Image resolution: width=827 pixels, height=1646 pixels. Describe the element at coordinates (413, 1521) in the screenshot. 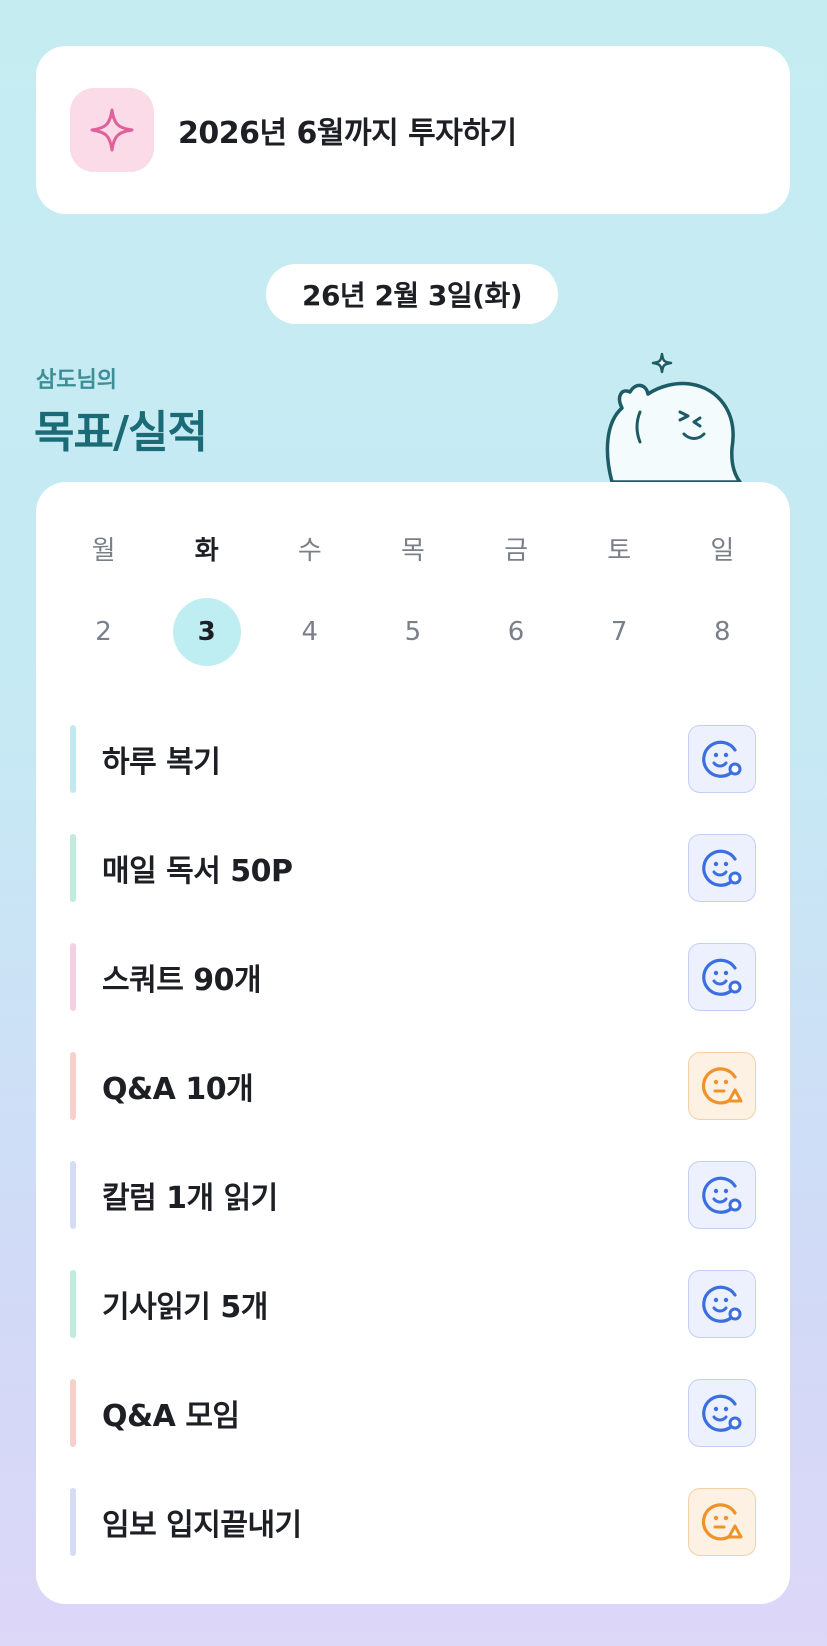

I see `task-row: 임보 입지끝내기` at that location.